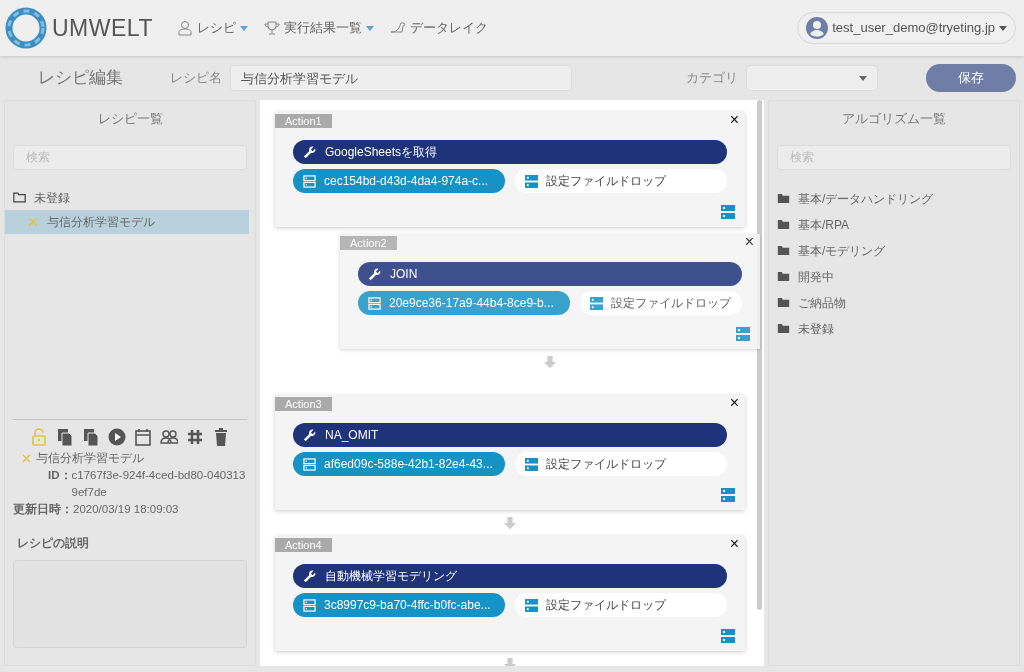 This screenshot has height=672, width=1024. I want to click on algorithm-folder: 基本/データハンドリング, so click(894, 198).